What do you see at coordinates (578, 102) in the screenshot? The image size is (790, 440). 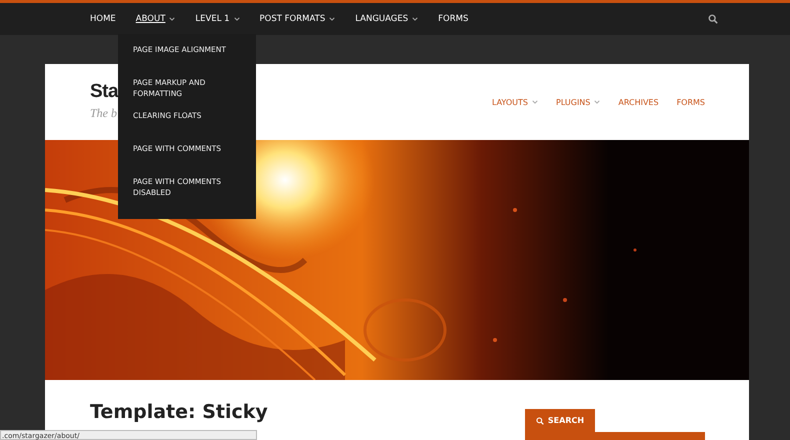 I see `nav-link: PLUGINS` at bounding box center [578, 102].